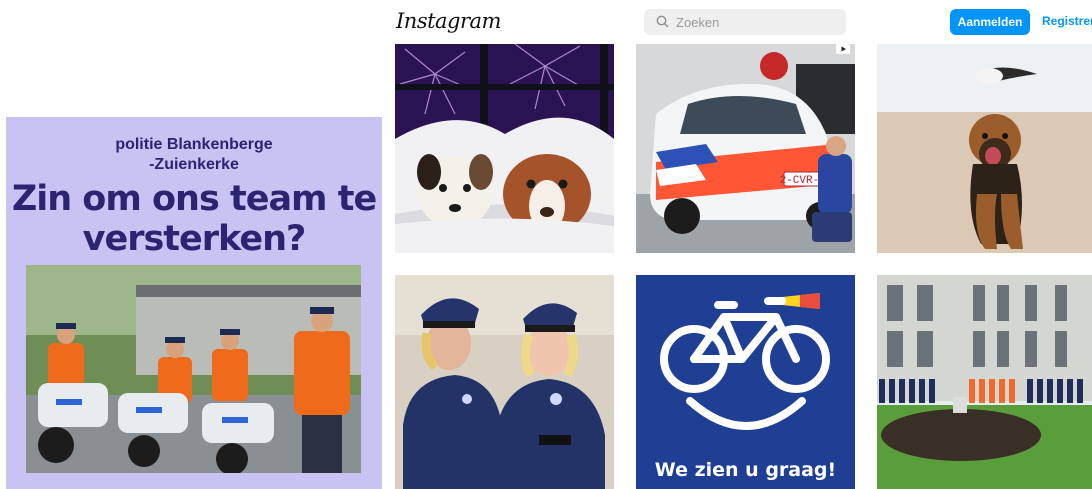 The image size is (1092, 489). I want to click on poster-headline-line2: versterken?, so click(194, 239).